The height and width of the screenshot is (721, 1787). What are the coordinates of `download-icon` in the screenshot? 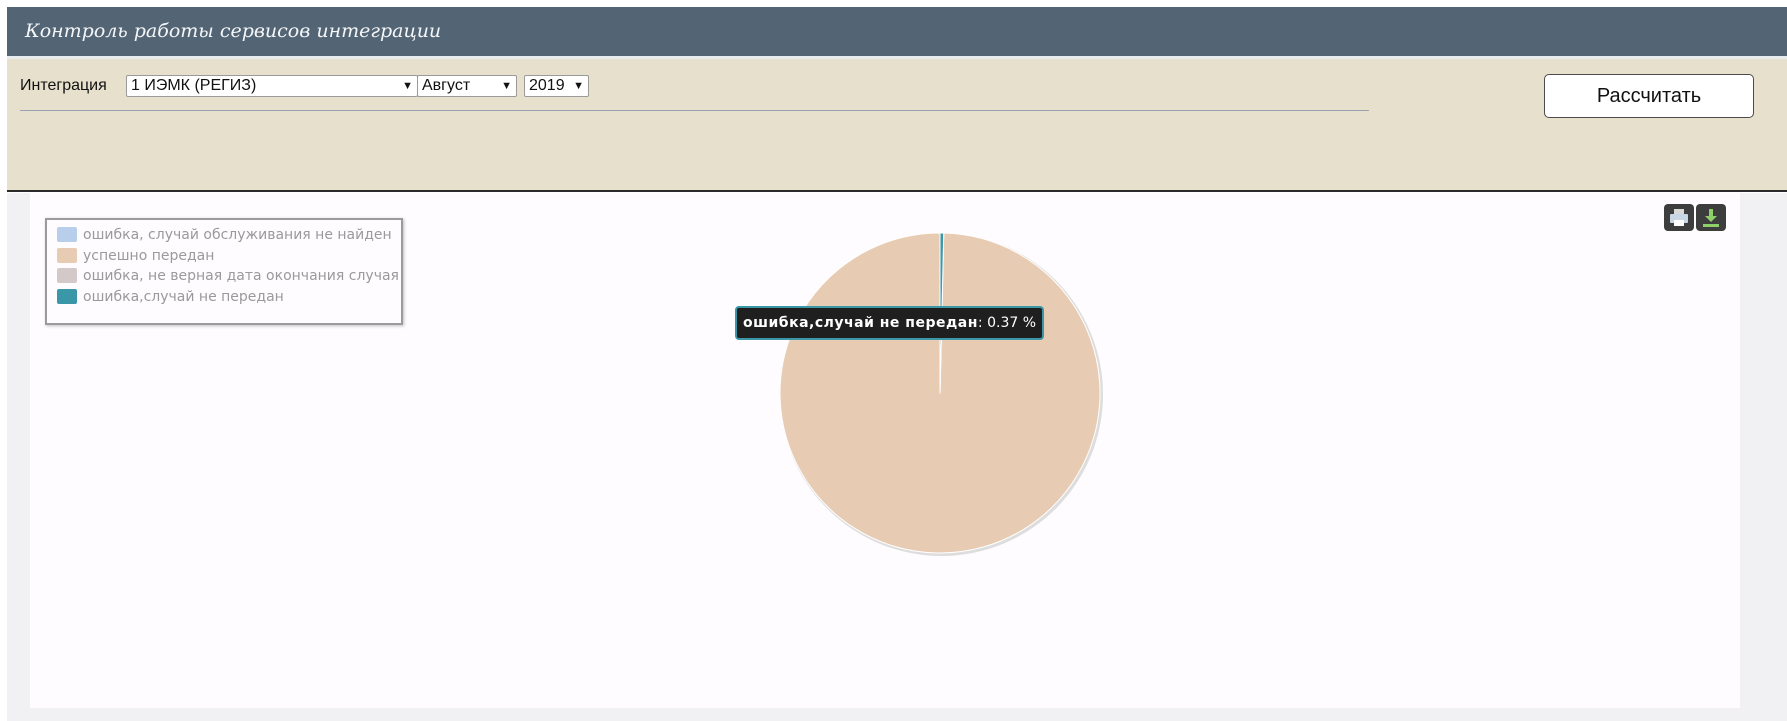 It's located at (1711, 218).